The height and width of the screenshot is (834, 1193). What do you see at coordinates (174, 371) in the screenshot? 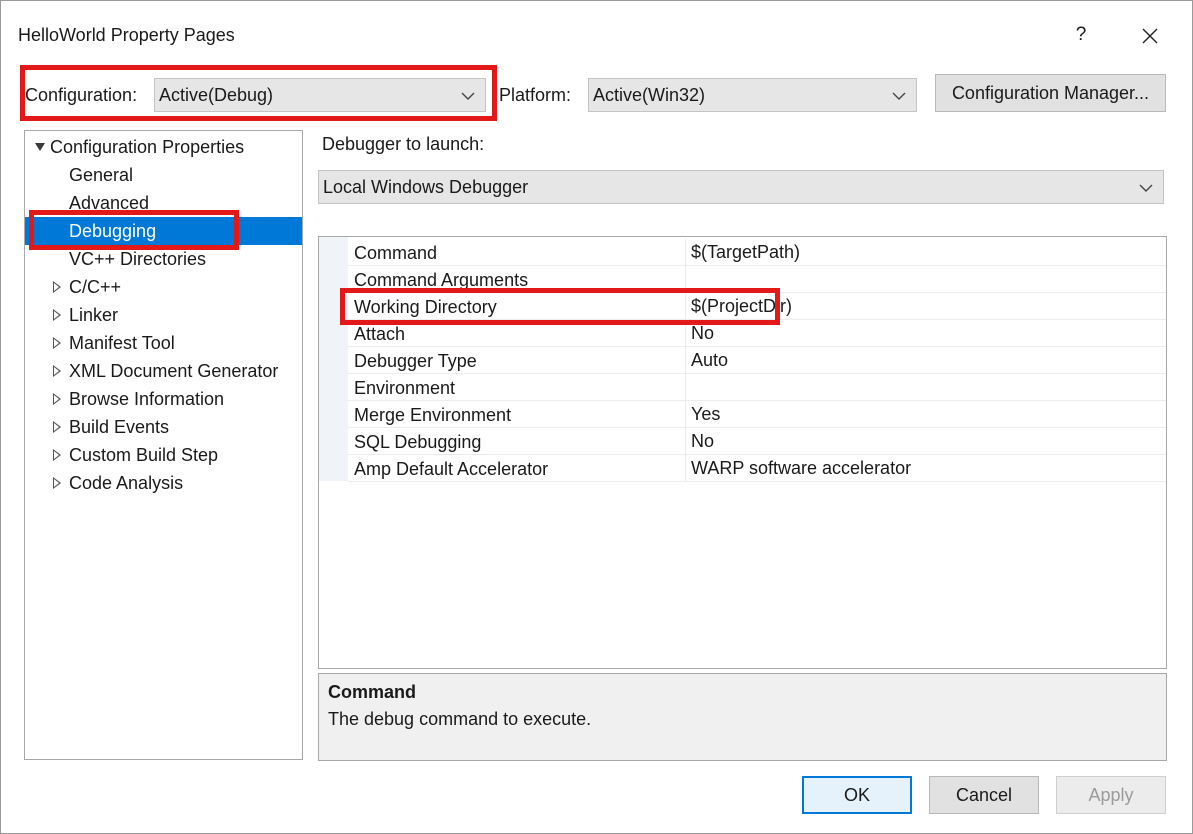
I see `tree-item-label: XML Document Generator` at bounding box center [174, 371].